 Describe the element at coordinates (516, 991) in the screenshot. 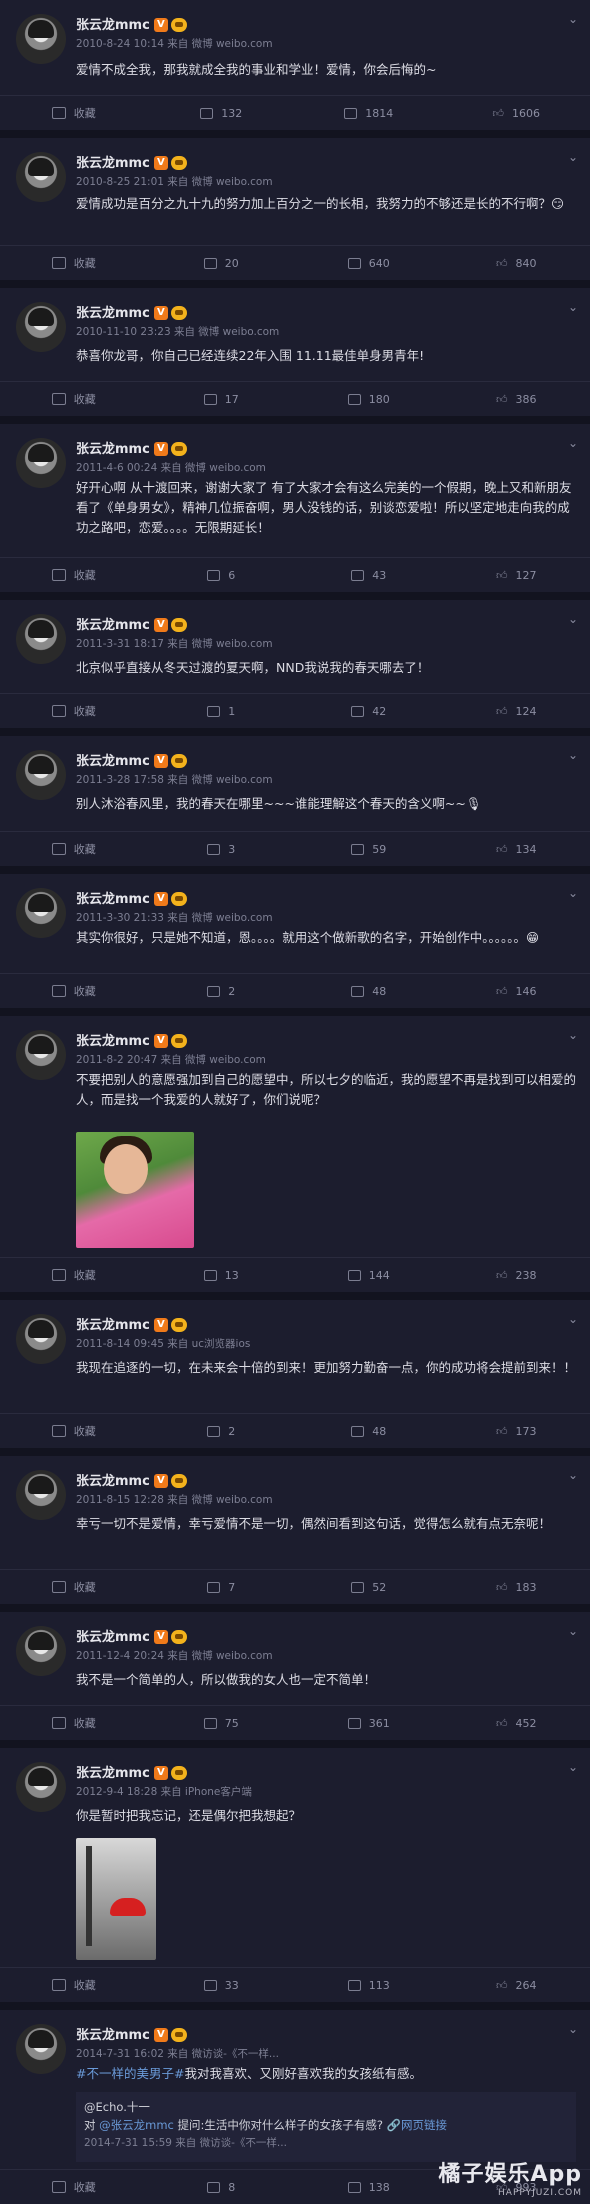

I see `like-button: 👍︎146` at that location.